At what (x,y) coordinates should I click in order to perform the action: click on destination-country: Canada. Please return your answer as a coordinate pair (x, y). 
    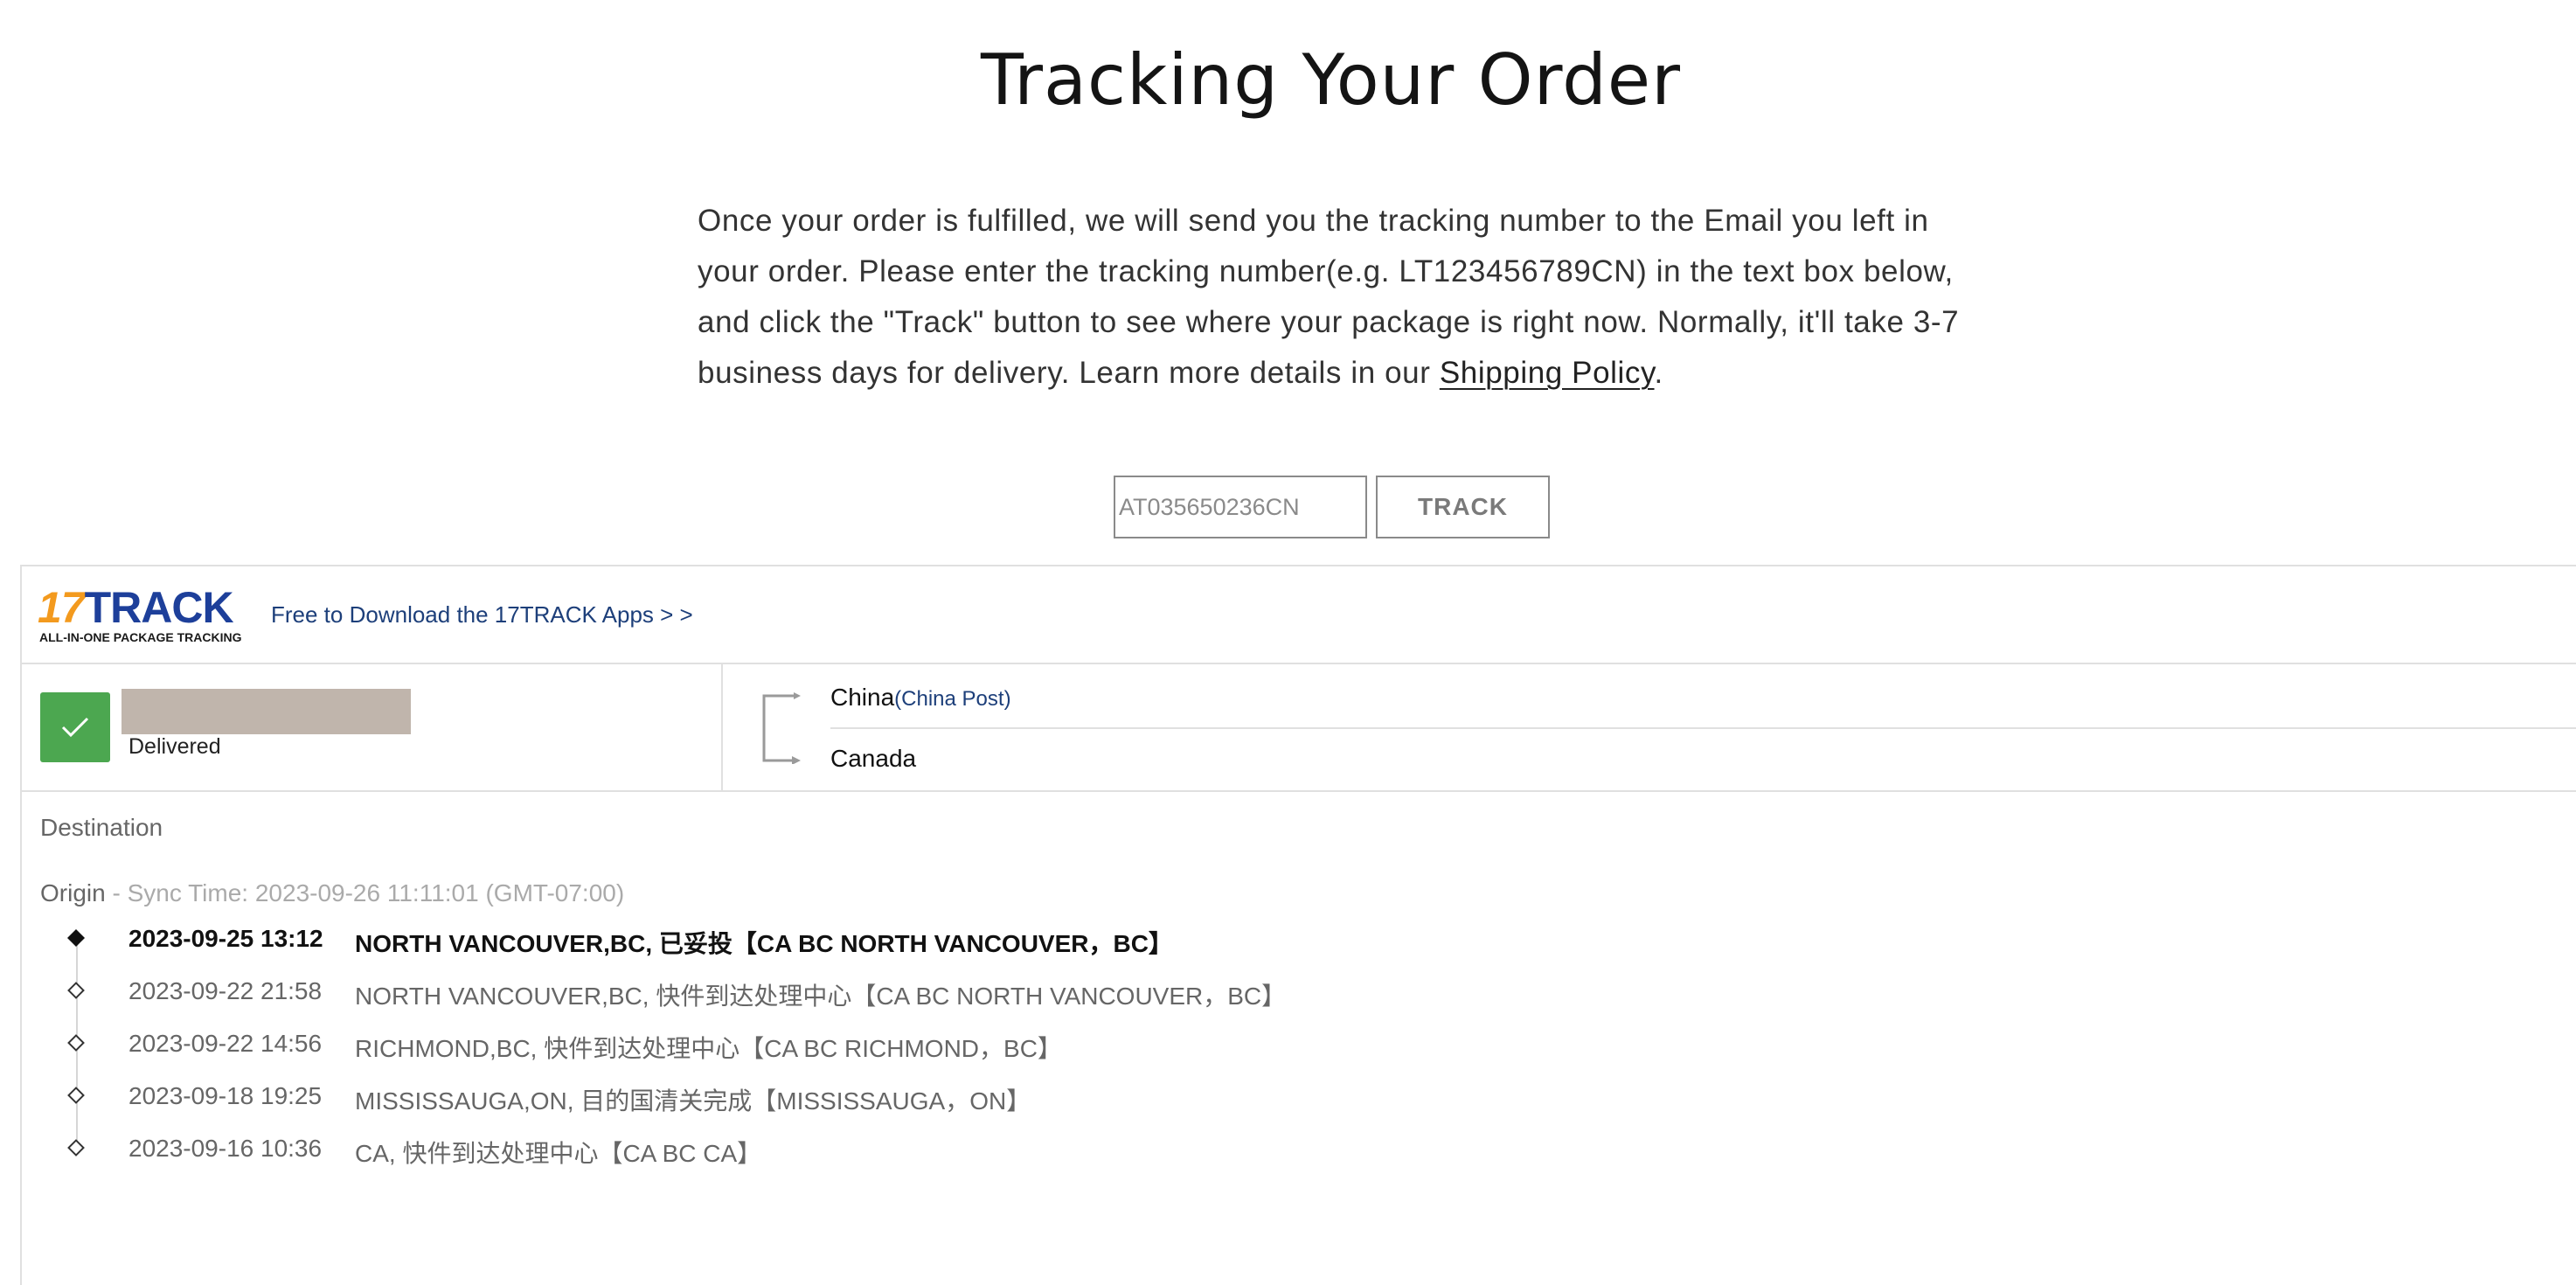
    Looking at the image, I should click on (873, 758).